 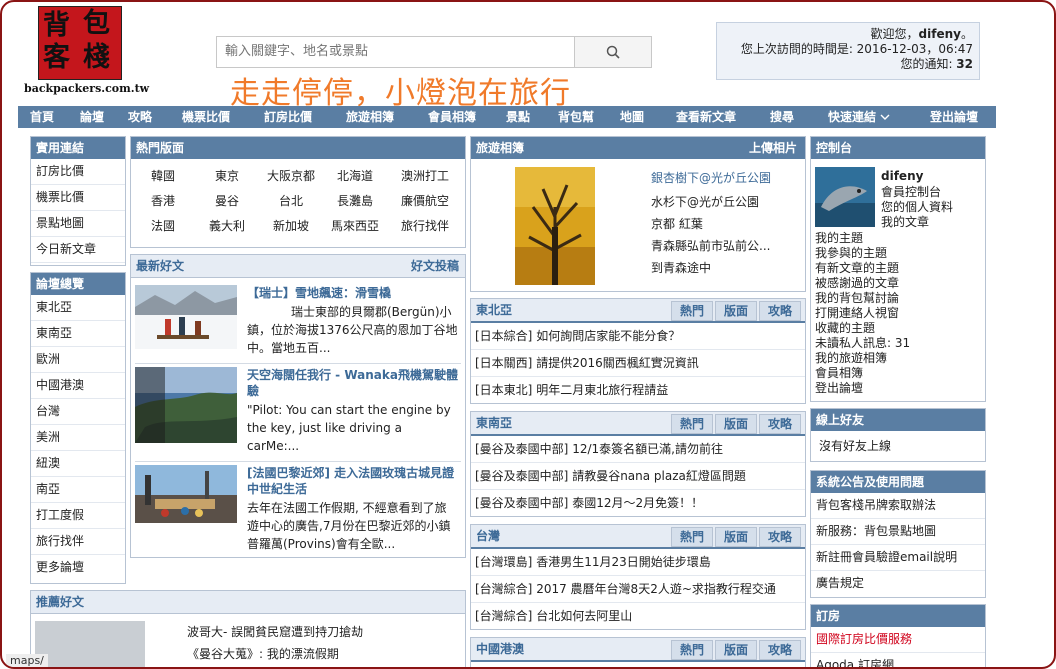 What do you see at coordinates (78, 464) in the screenshot?
I see `forum-link: 紐澳` at bounding box center [78, 464].